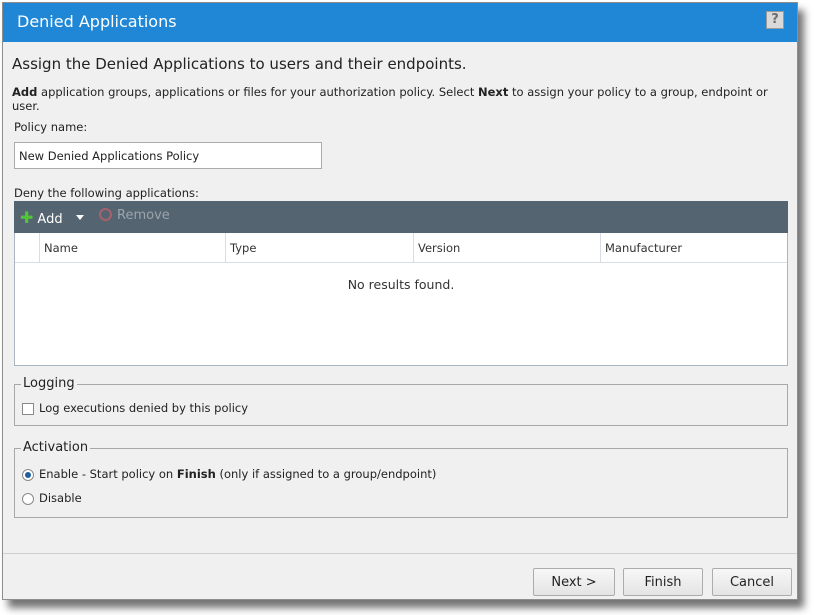 The image size is (814, 615). What do you see at coordinates (49, 383) in the screenshot?
I see `logging-legend: Logging` at bounding box center [49, 383].